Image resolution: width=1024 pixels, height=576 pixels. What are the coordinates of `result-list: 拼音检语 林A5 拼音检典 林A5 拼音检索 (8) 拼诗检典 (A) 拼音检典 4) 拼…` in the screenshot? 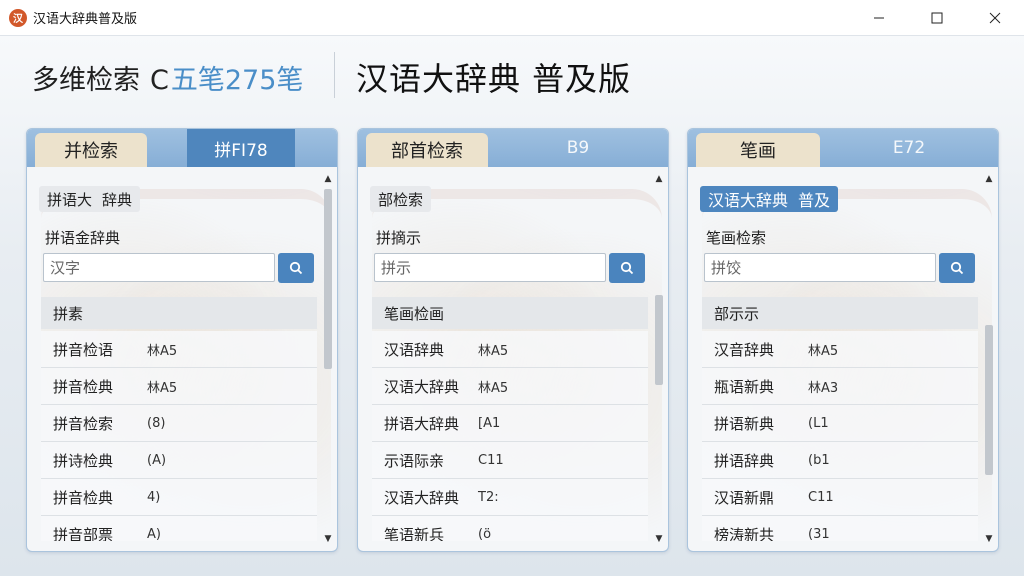 It's located at (179, 436).